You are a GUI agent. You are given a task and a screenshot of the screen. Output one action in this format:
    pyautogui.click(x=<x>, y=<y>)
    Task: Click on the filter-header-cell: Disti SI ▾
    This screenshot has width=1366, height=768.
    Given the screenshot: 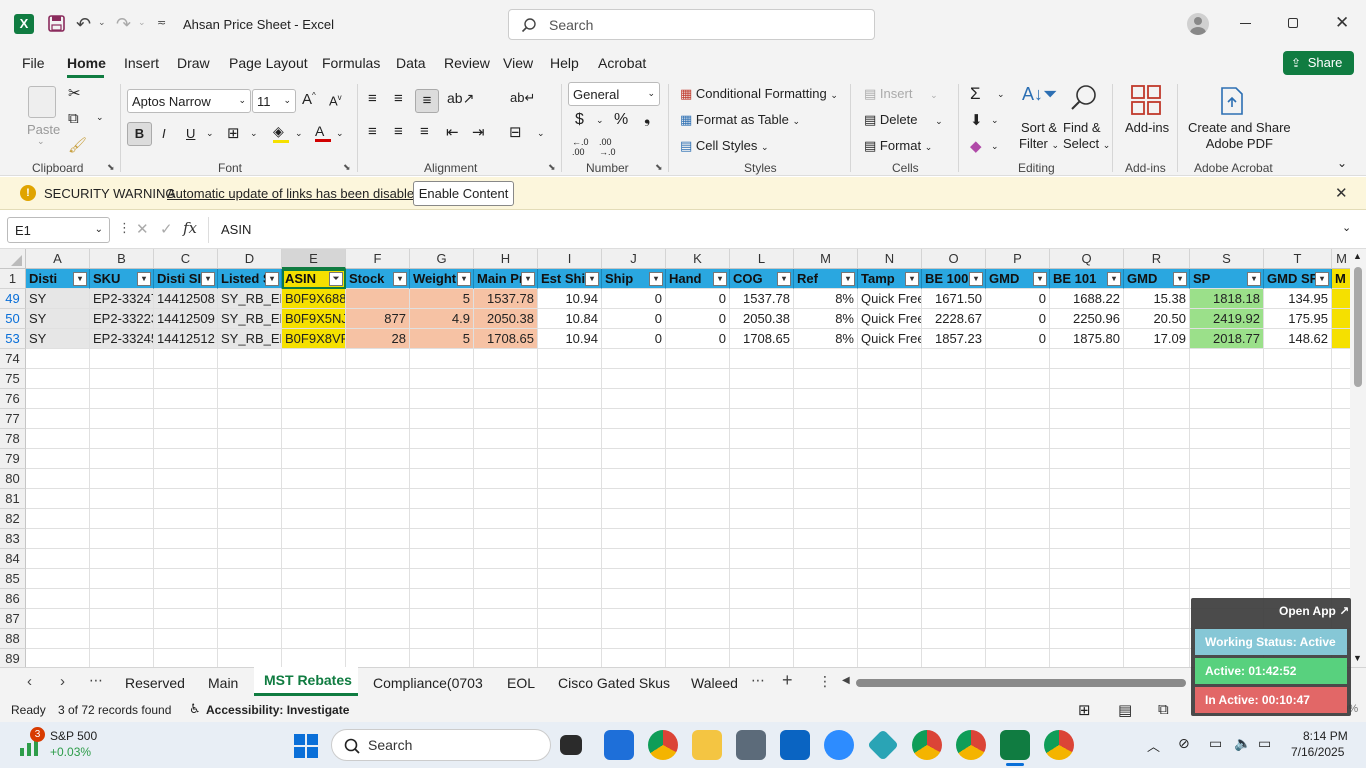 What is the action you would take?
    pyautogui.click(x=186, y=279)
    